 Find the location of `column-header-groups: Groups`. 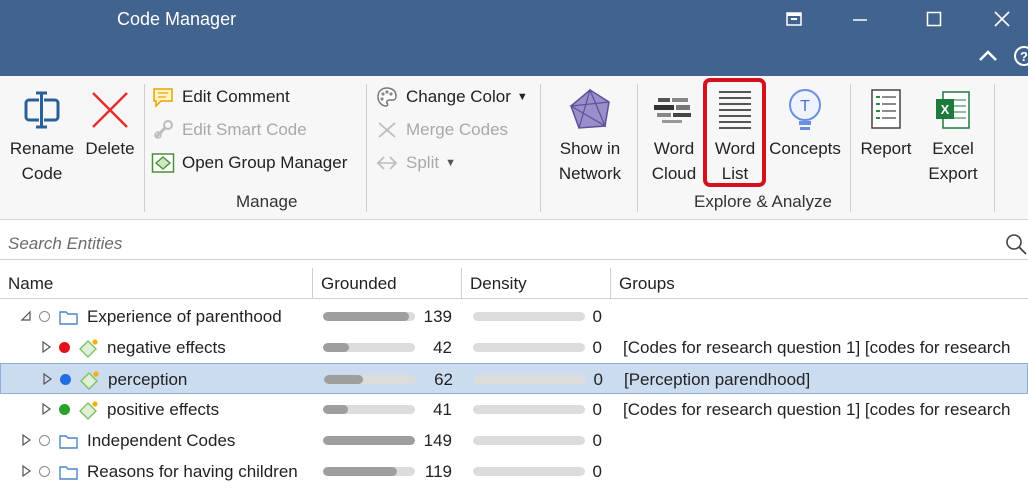

column-header-groups: Groups is located at coordinates (819, 283).